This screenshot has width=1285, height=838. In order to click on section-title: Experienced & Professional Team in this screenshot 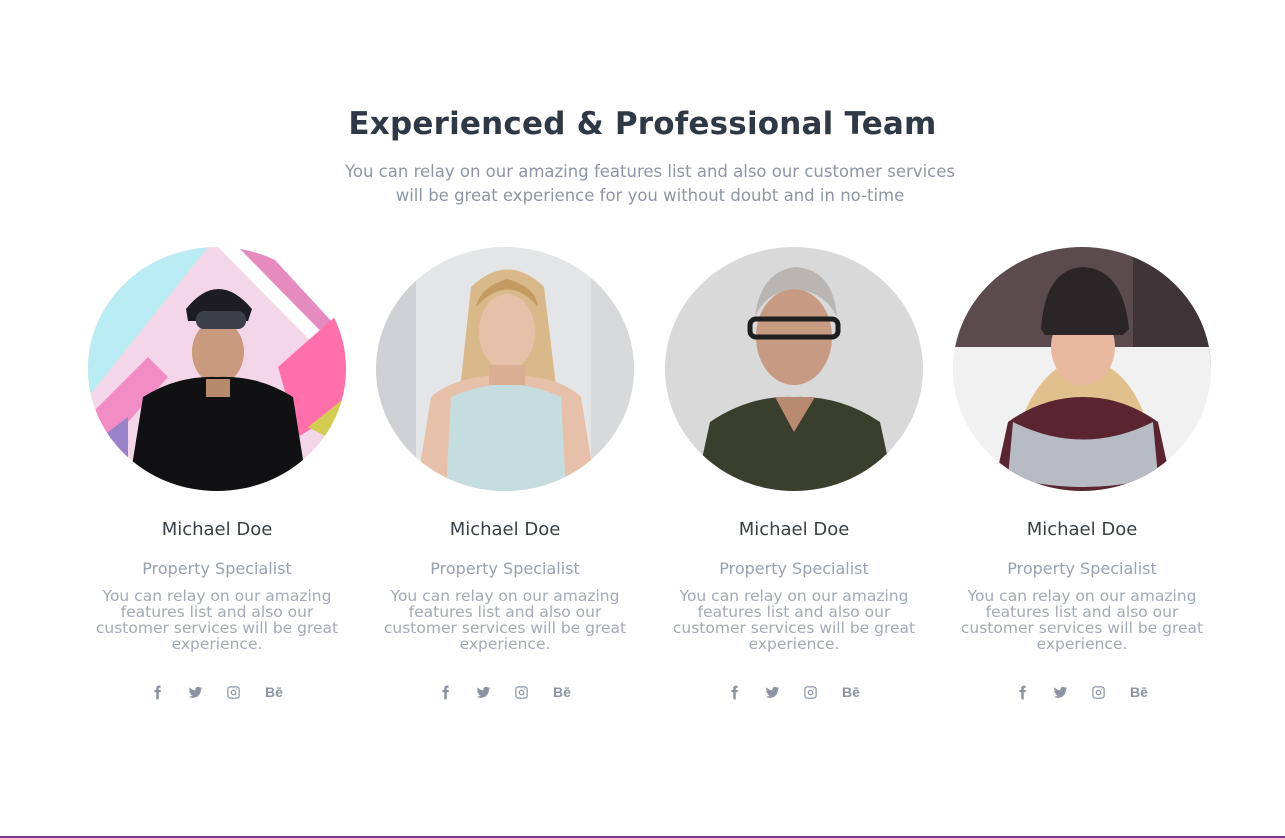, I will do `click(642, 124)`.